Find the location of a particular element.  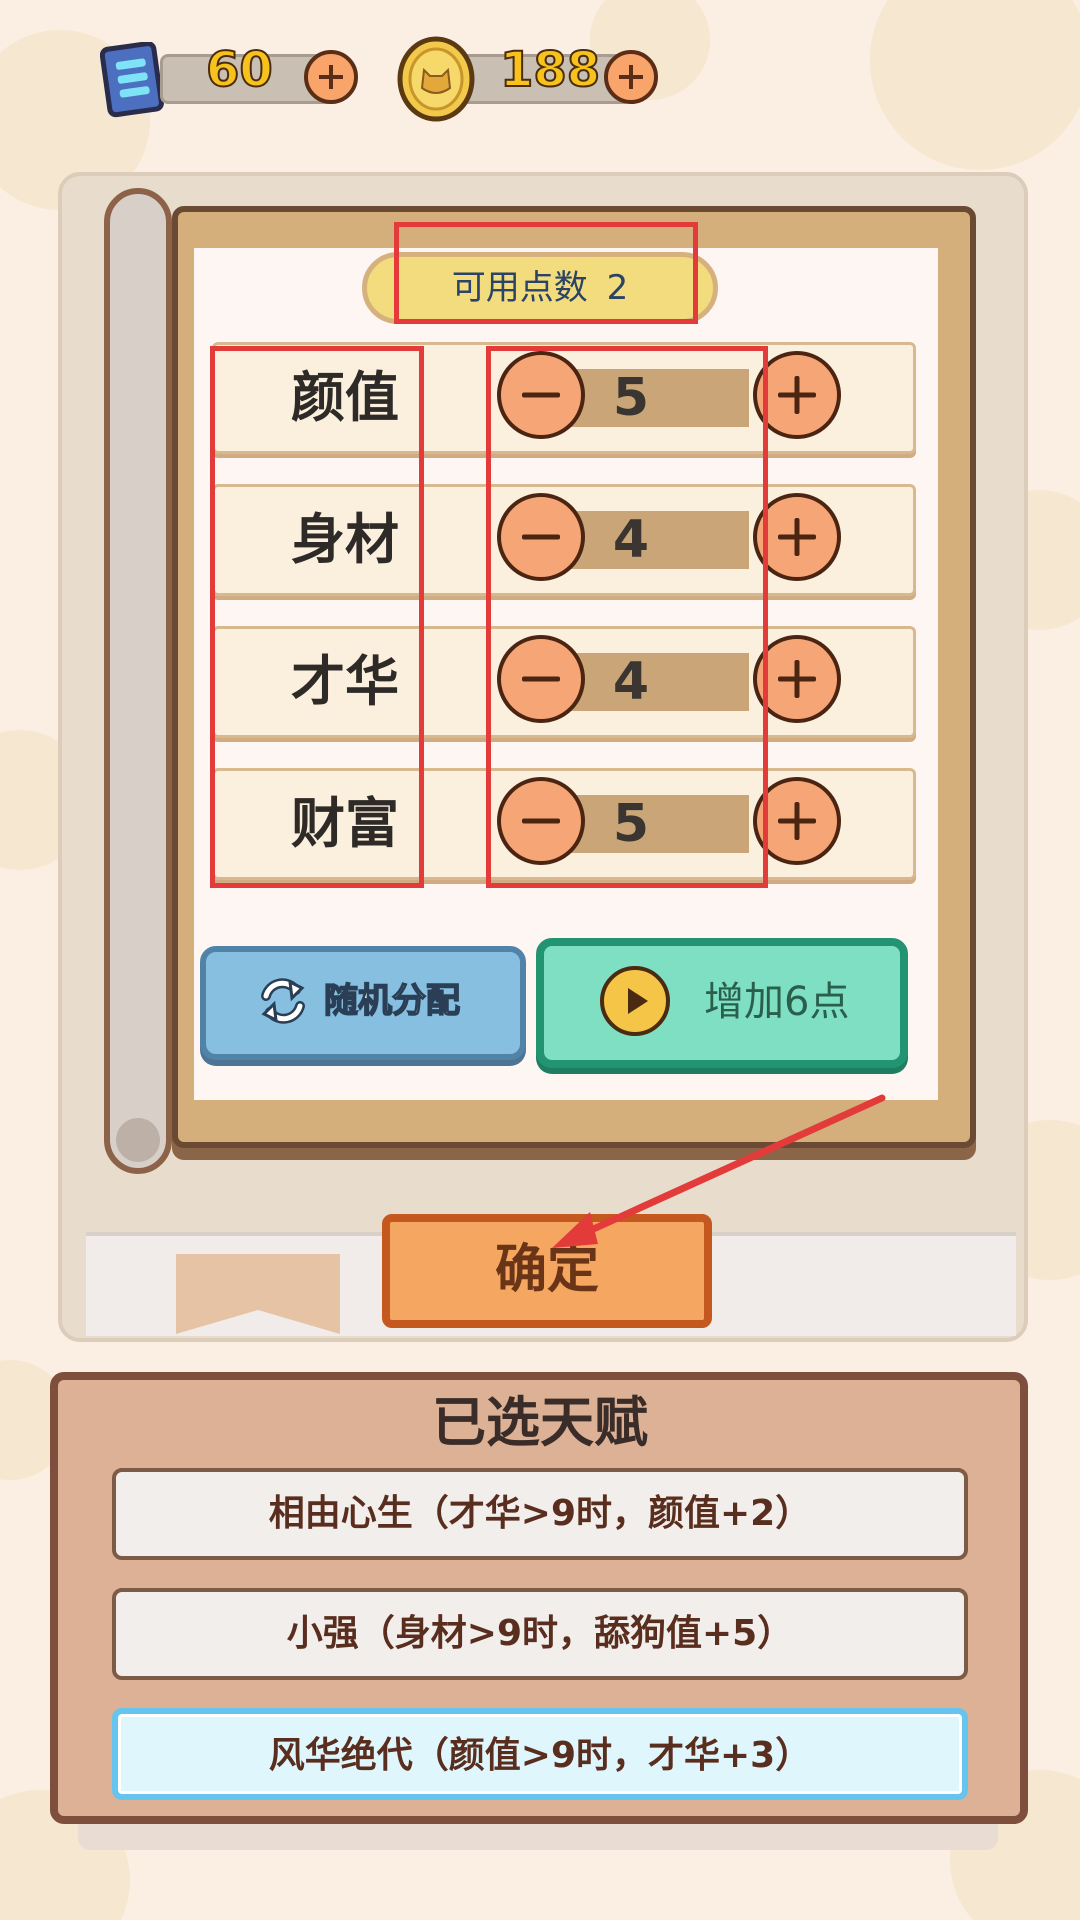

talent-item: 相由心生（才华>9时，颜值+2） is located at coordinates (540, 1514).